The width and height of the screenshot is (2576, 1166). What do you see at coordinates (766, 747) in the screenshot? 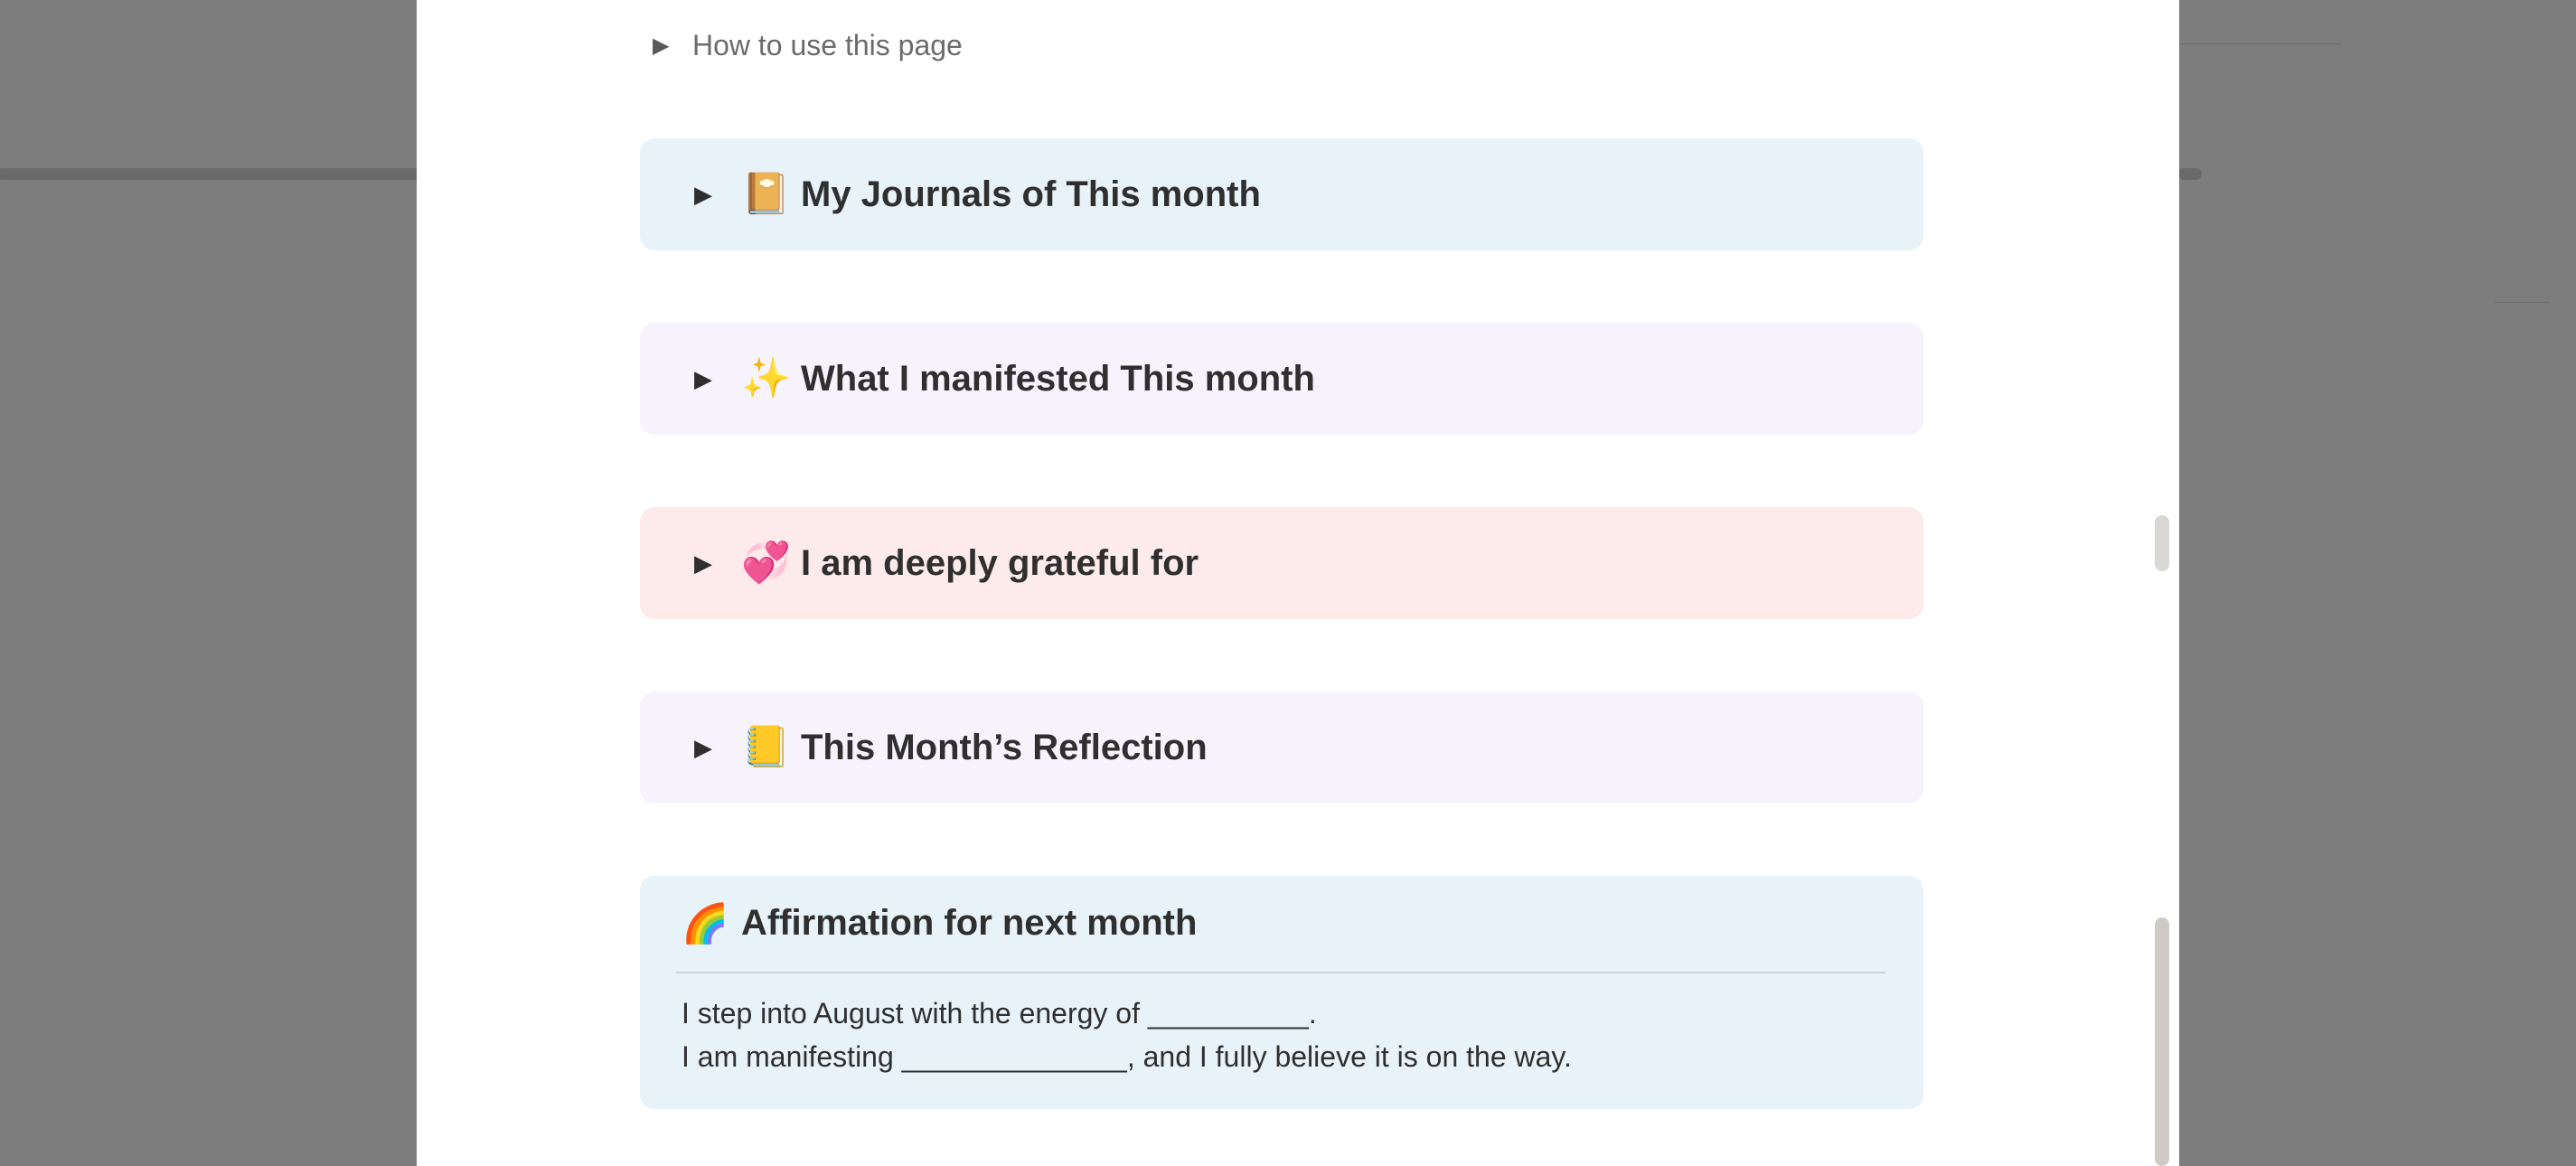
I see `sticky-note-icon: 📒` at bounding box center [766, 747].